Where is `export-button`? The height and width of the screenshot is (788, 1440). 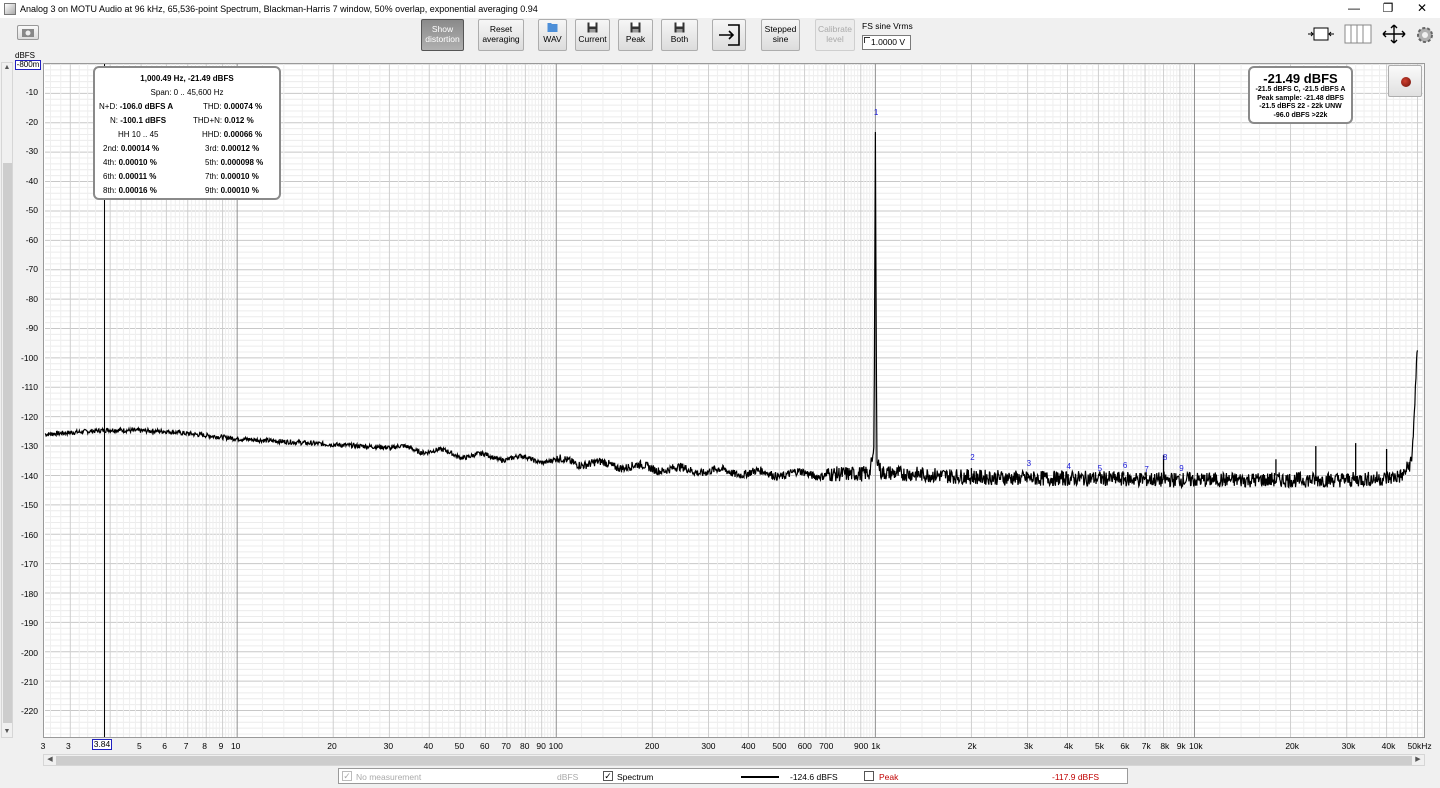
export-button is located at coordinates (729, 35).